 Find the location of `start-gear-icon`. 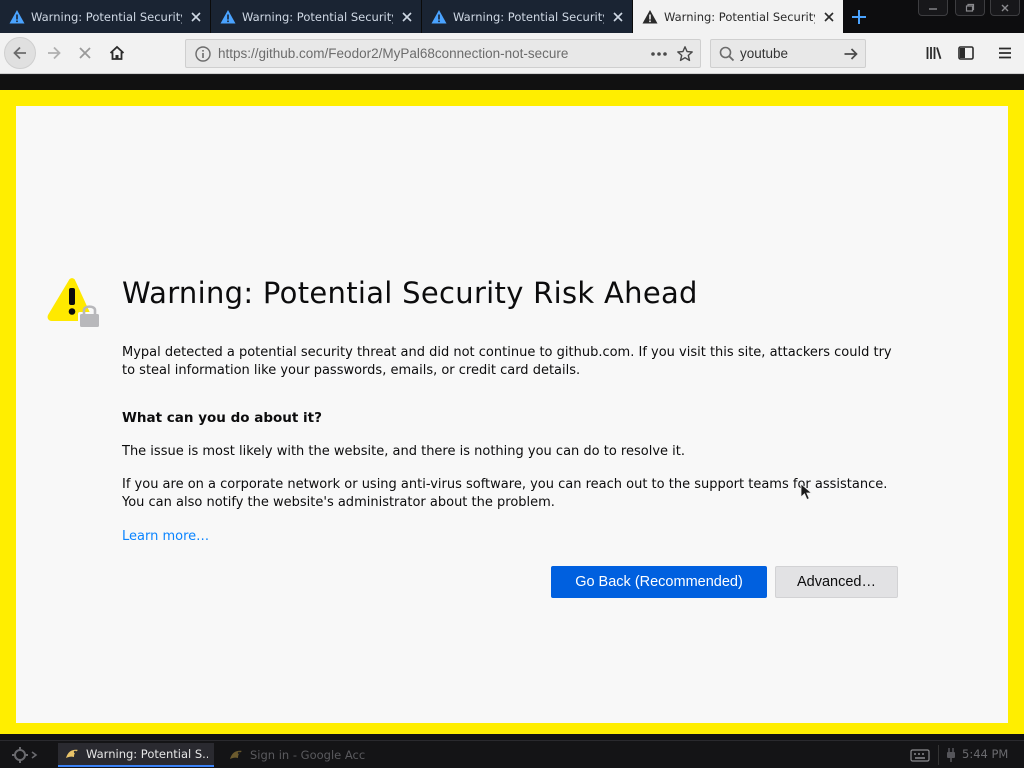

start-gear-icon is located at coordinates (25, 755).